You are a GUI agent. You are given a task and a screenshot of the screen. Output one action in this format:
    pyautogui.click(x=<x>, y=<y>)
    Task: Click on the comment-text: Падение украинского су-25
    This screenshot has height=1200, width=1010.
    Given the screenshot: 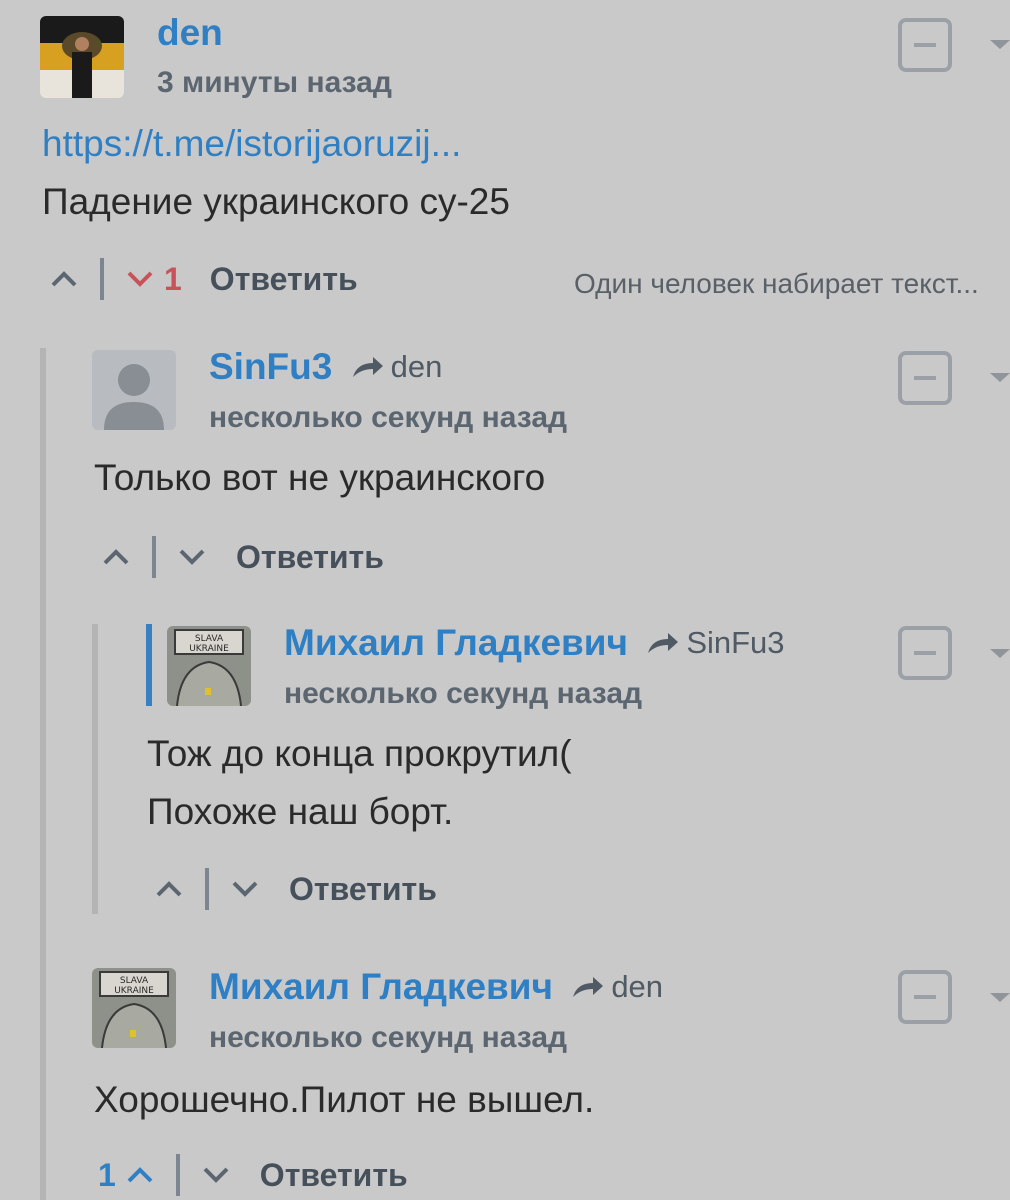 What is the action you would take?
    pyautogui.click(x=276, y=201)
    